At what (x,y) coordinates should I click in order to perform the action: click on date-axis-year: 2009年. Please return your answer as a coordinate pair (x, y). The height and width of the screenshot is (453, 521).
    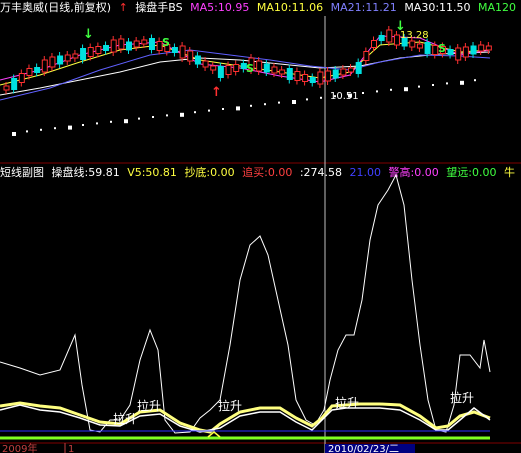
    Looking at the image, I should click on (19, 447).